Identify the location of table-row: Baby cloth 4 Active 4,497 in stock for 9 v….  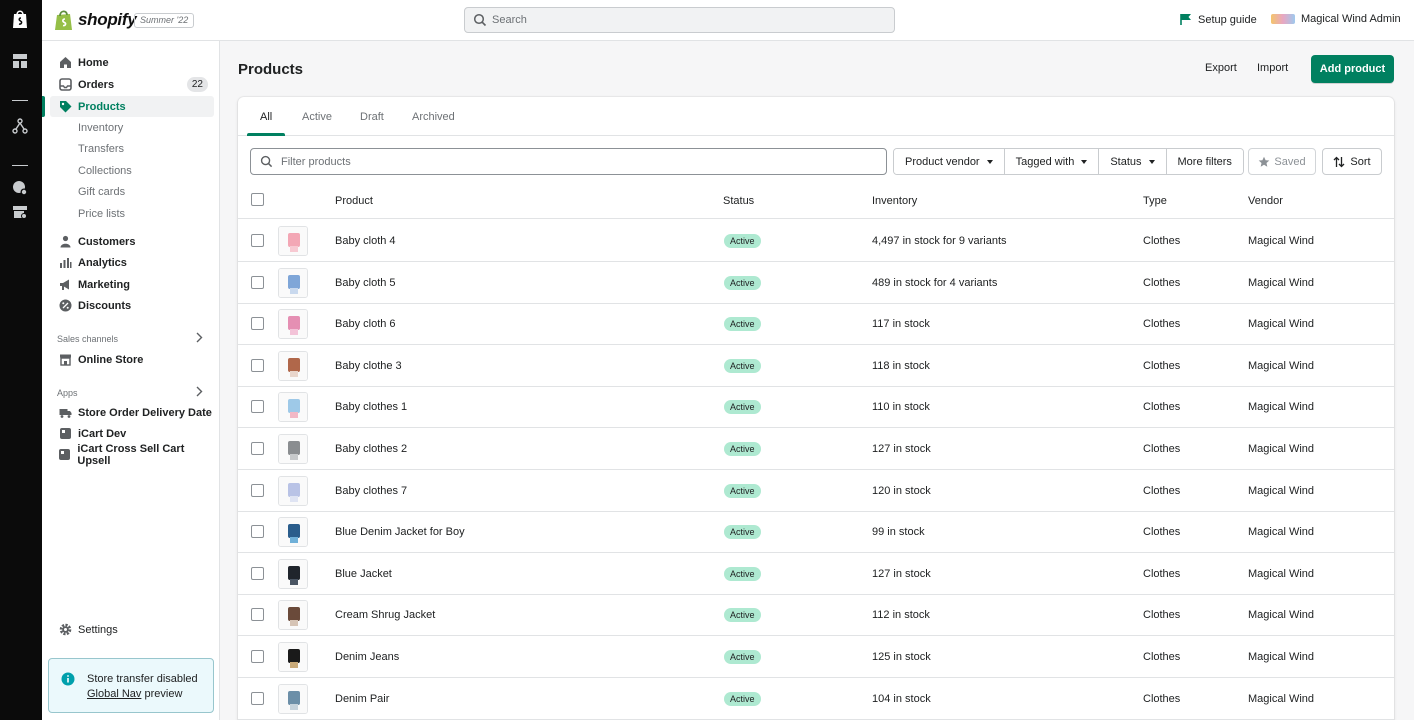
(816, 241).